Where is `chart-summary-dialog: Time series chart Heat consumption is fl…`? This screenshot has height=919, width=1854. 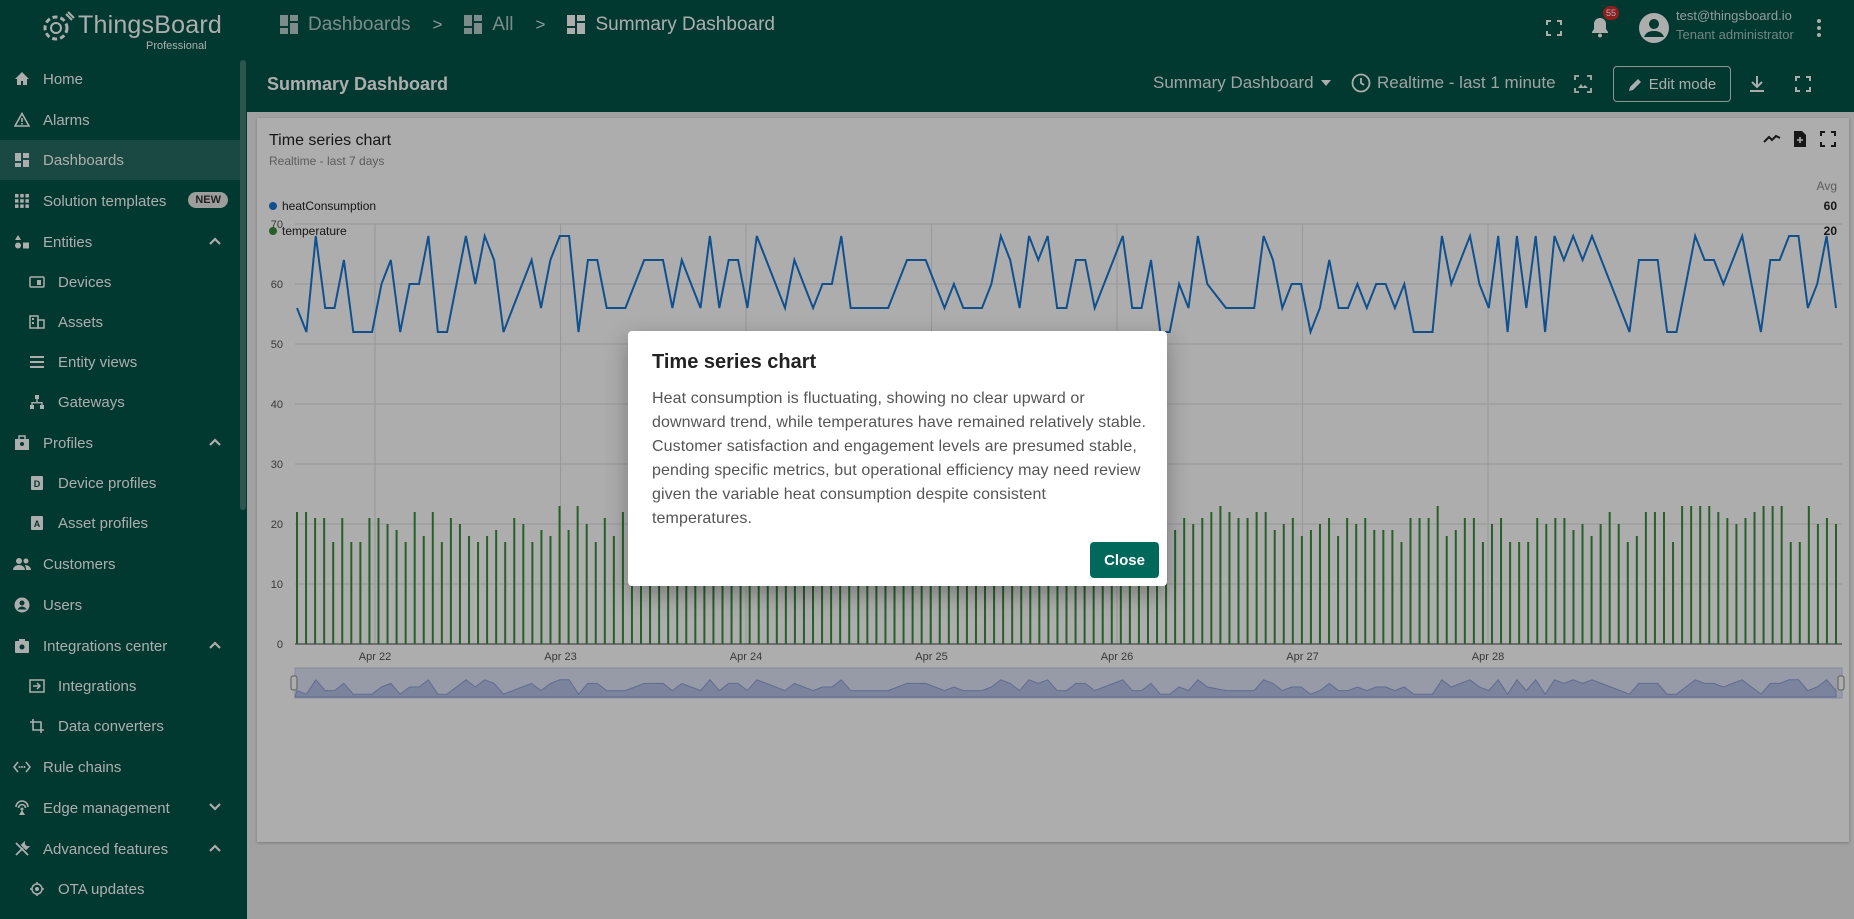
chart-summary-dialog: Time series chart Heat consumption is fl… is located at coordinates (897, 458).